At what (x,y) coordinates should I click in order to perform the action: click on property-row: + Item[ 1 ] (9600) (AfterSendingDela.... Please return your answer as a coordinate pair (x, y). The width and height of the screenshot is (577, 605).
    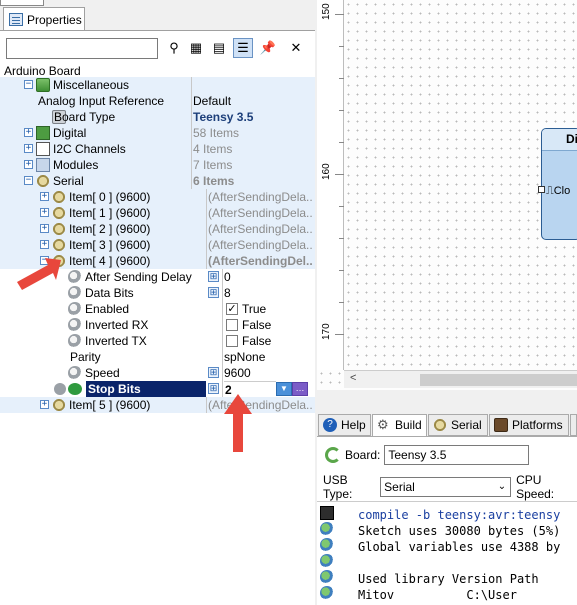
    Looking at the image, I should click on (157, 213).